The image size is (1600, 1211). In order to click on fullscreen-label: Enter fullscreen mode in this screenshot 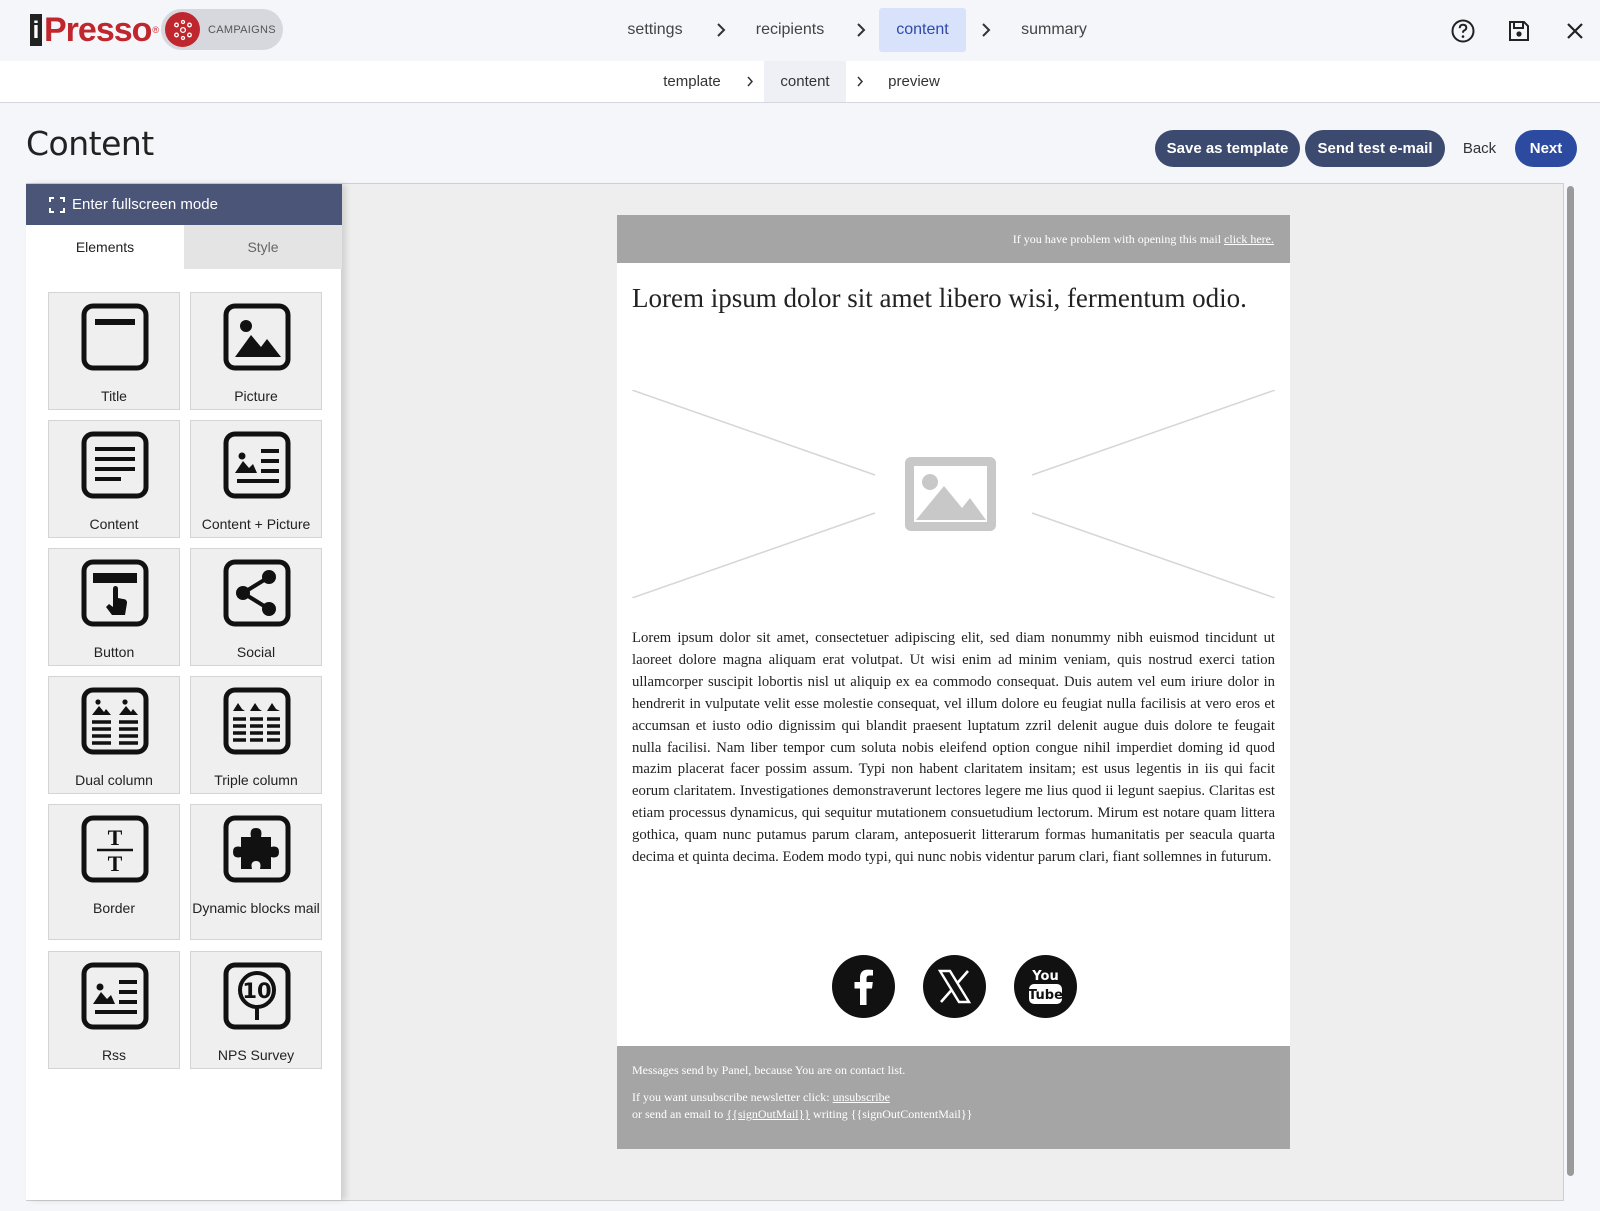, I will do `click(145, 204)`.